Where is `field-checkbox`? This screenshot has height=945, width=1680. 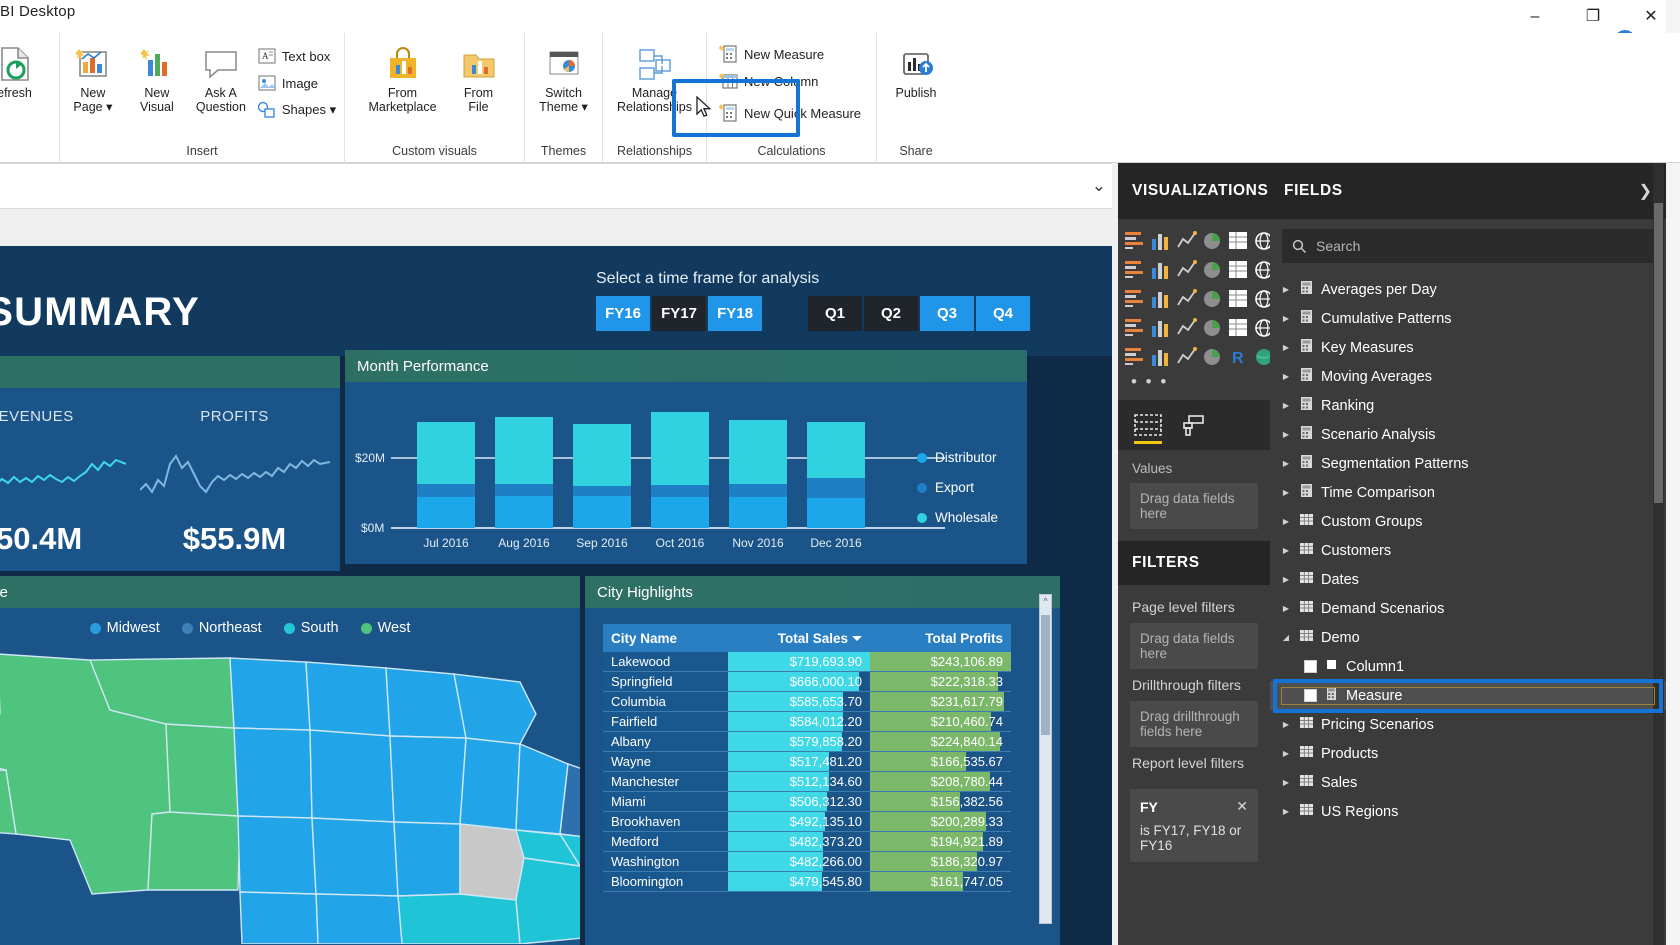
field-checkbox is located at coordinates (1310, 666).